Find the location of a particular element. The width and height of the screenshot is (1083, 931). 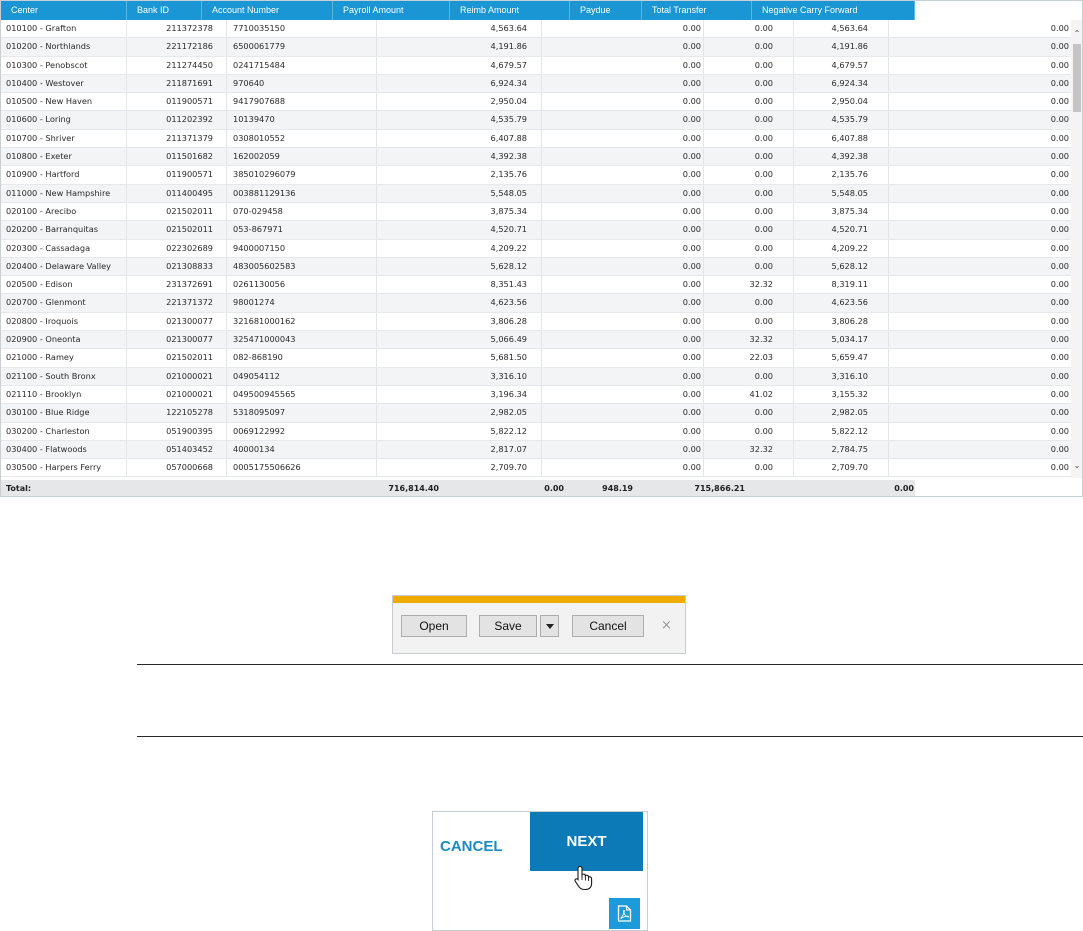

close-icon: × is located at coordinates (666, 626).